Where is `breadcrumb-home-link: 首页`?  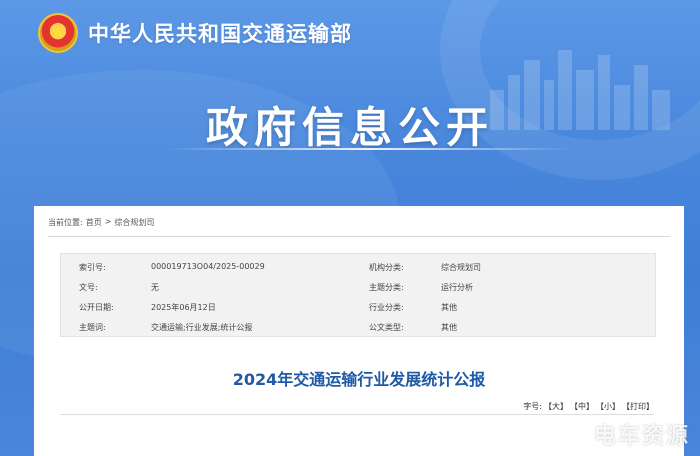
breadcrumb-home-link: 首页 is located at coordinates (94, 222).